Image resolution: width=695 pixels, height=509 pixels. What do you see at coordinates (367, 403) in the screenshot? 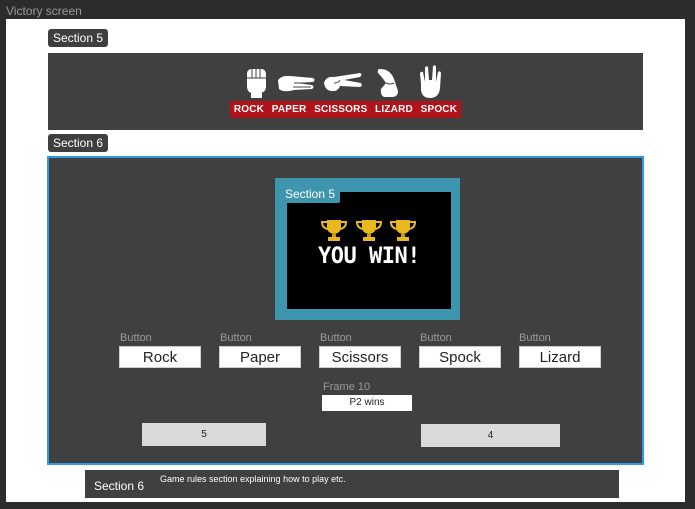
I see `result-display: P2 wins` at bounding box center [367, 403].